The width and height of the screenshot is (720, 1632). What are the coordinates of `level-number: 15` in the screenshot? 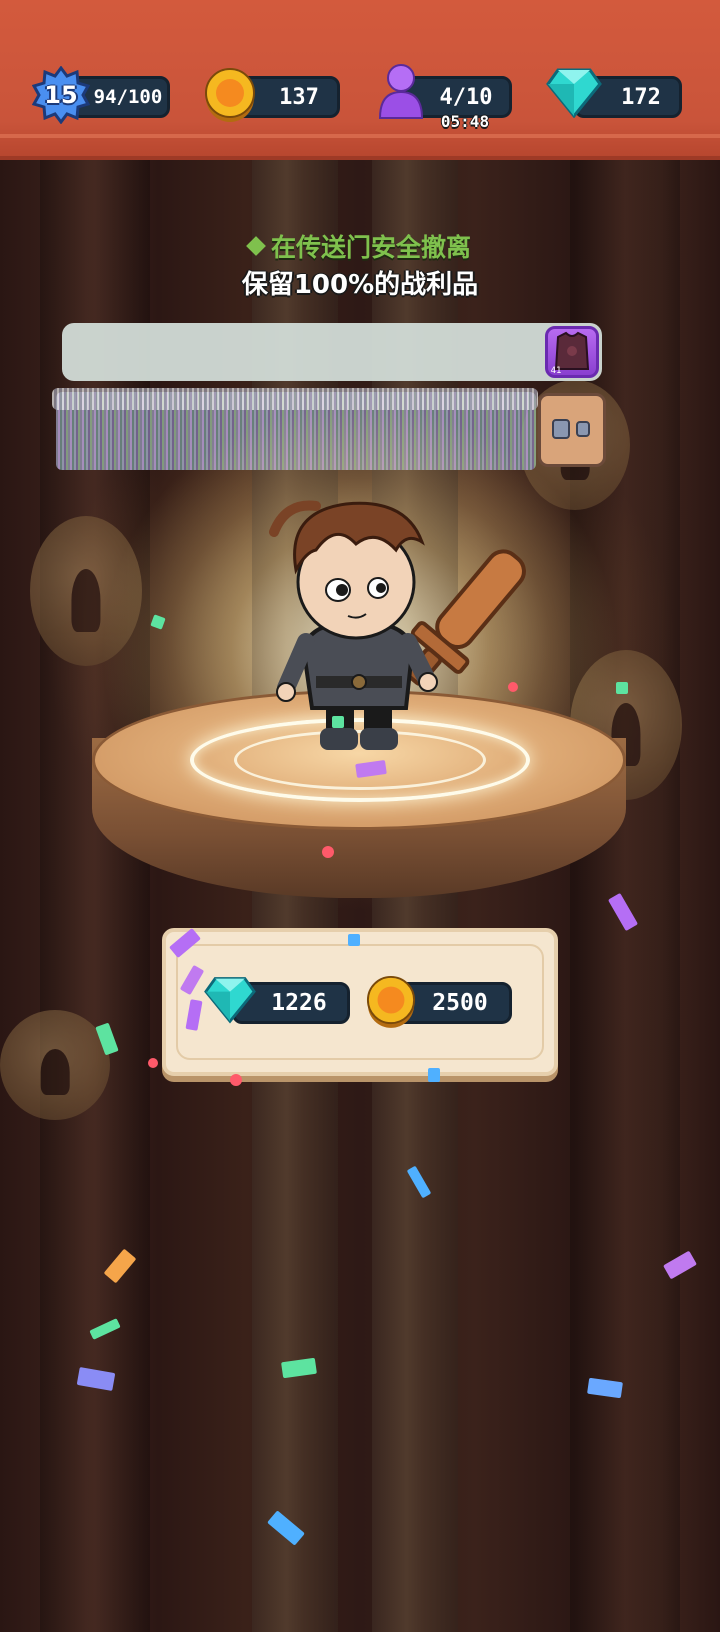 It's located at (61, 95).